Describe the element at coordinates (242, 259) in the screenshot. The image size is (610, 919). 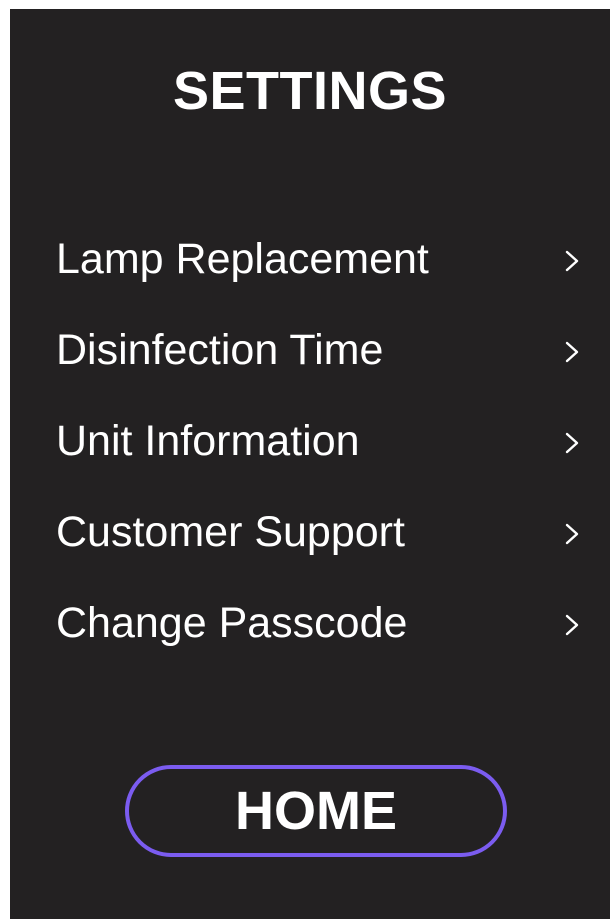
I see `menu-item-label: Lamp Replacement` at that location.